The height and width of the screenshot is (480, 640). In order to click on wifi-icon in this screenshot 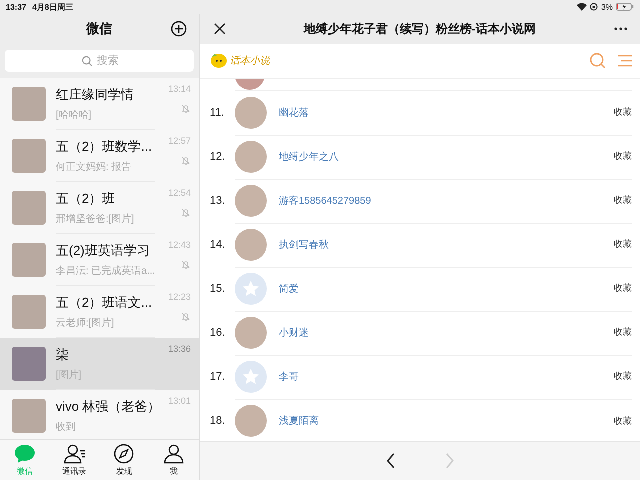, I will do `click(582, 7)`.